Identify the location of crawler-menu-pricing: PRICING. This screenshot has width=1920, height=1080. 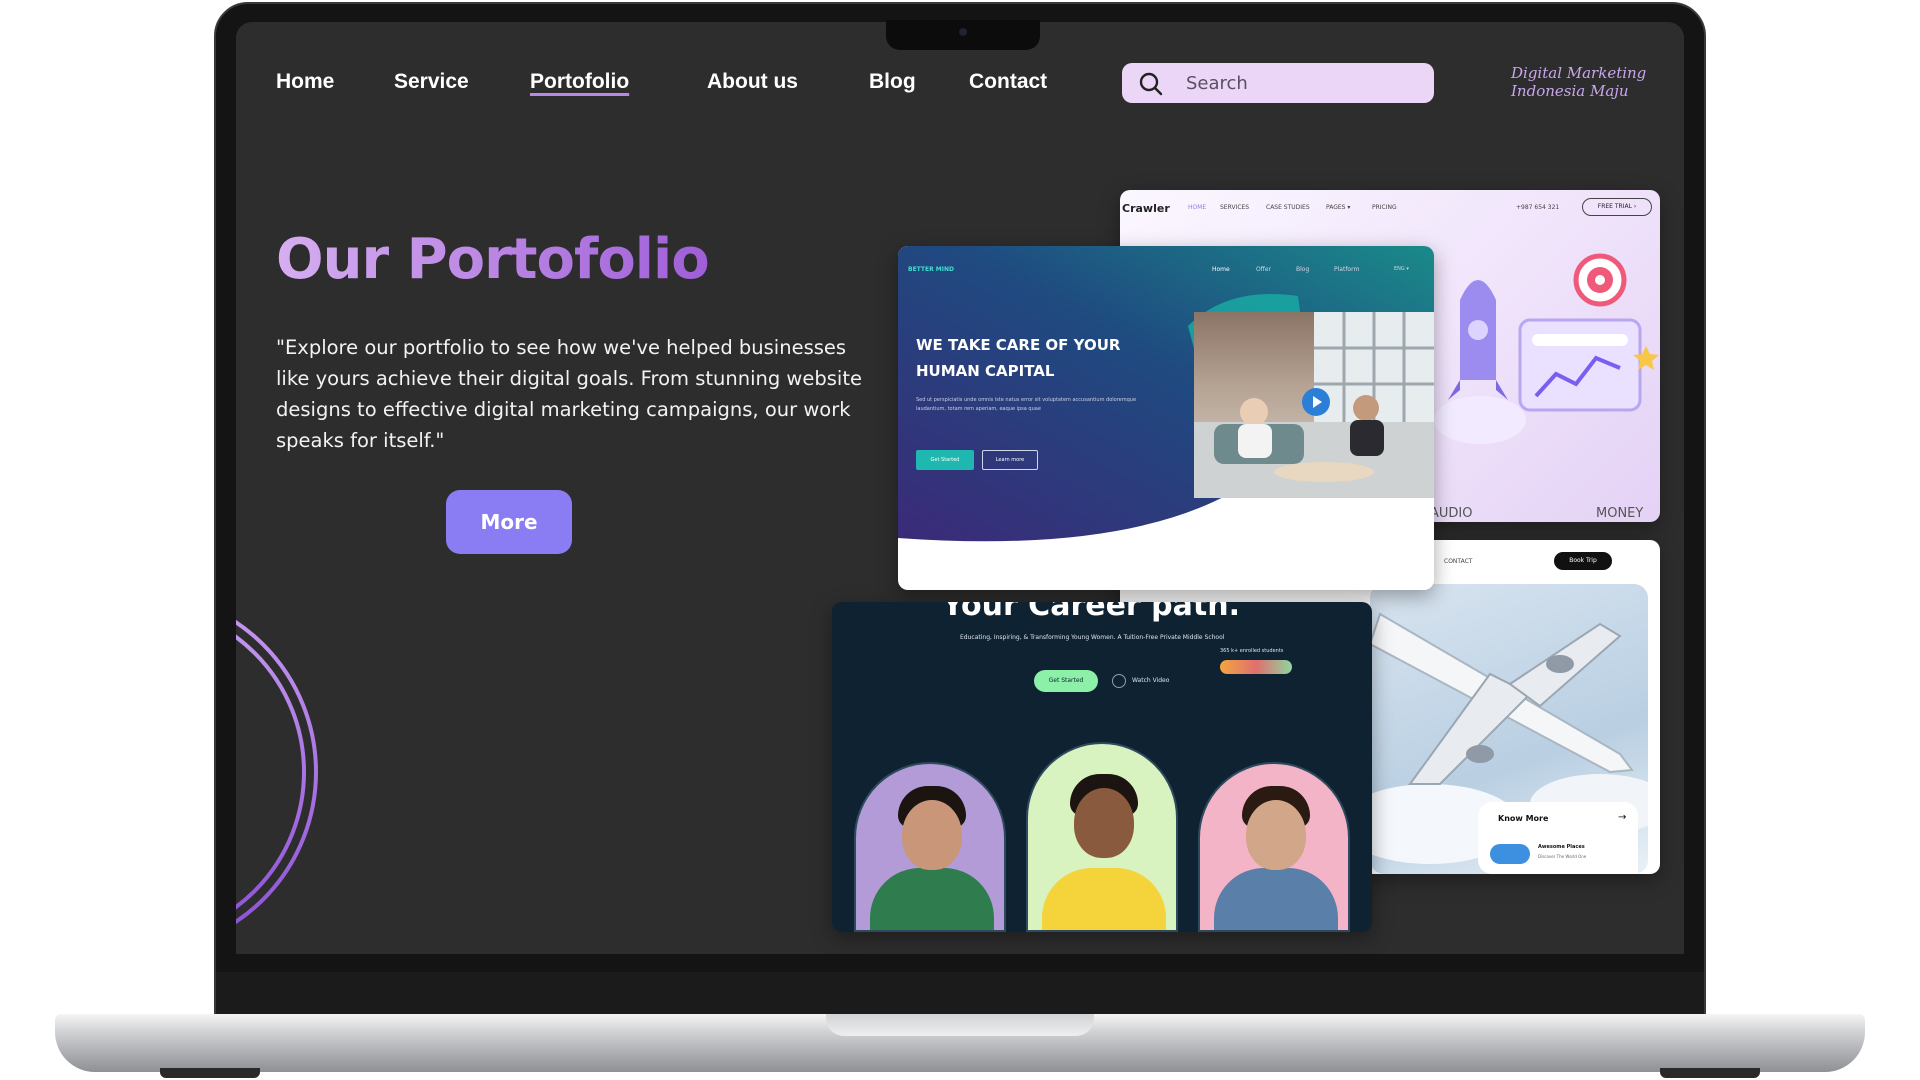
(1384, 207).